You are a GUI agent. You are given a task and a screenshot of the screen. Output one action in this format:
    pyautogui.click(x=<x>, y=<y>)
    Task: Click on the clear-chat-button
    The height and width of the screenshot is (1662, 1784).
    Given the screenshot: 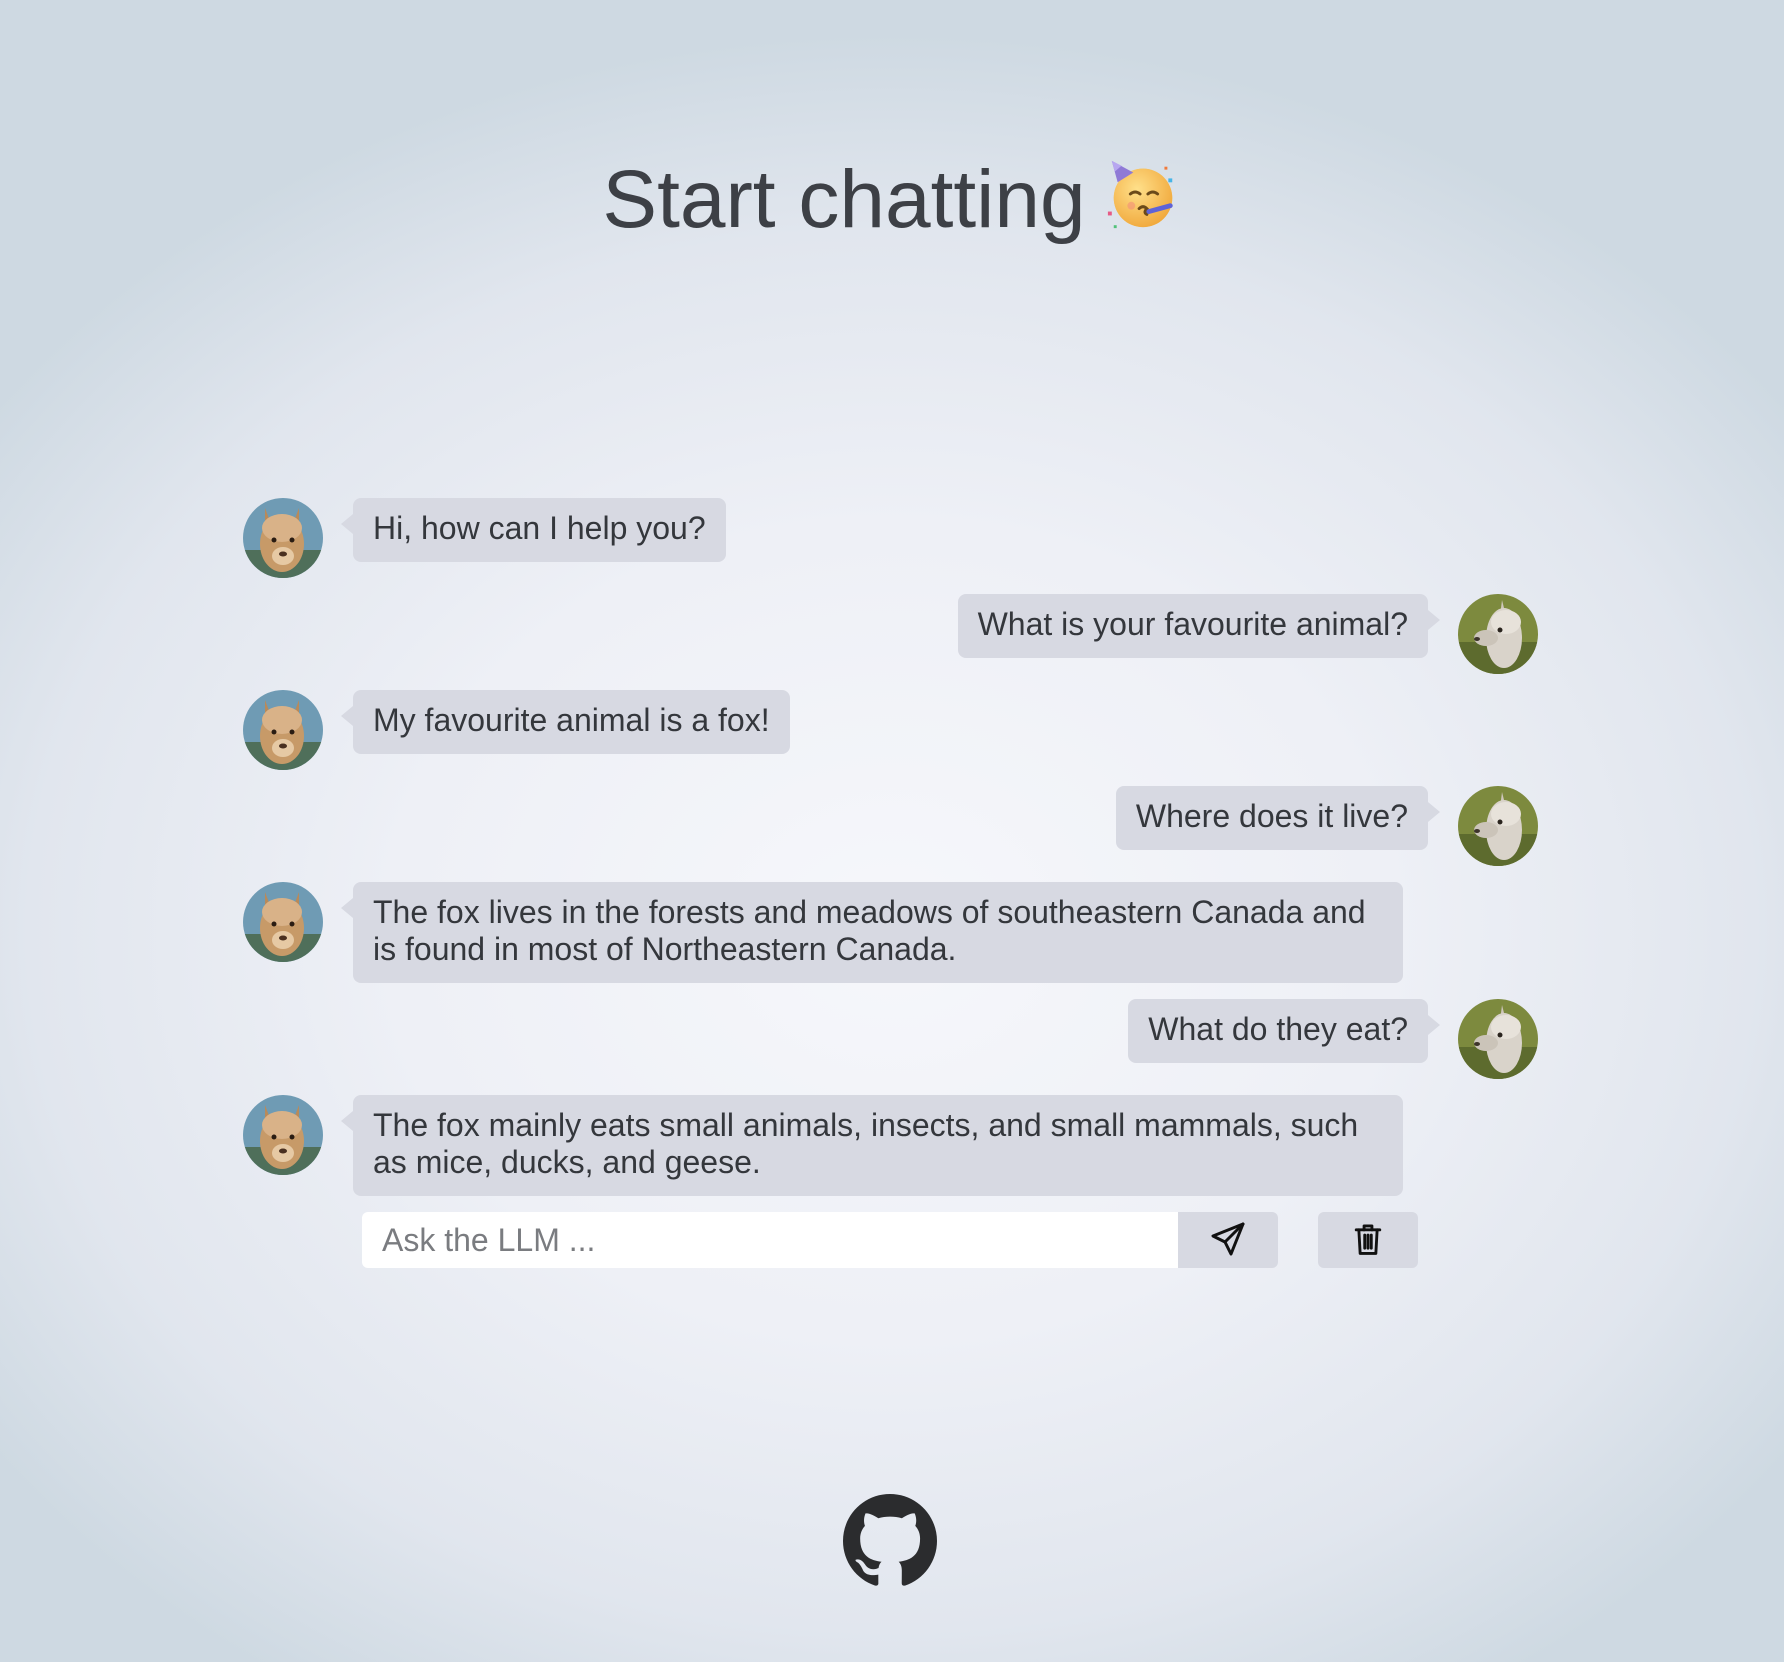 What is the action you would take?
    pyautogui.click(x=1368, y=1240)
    